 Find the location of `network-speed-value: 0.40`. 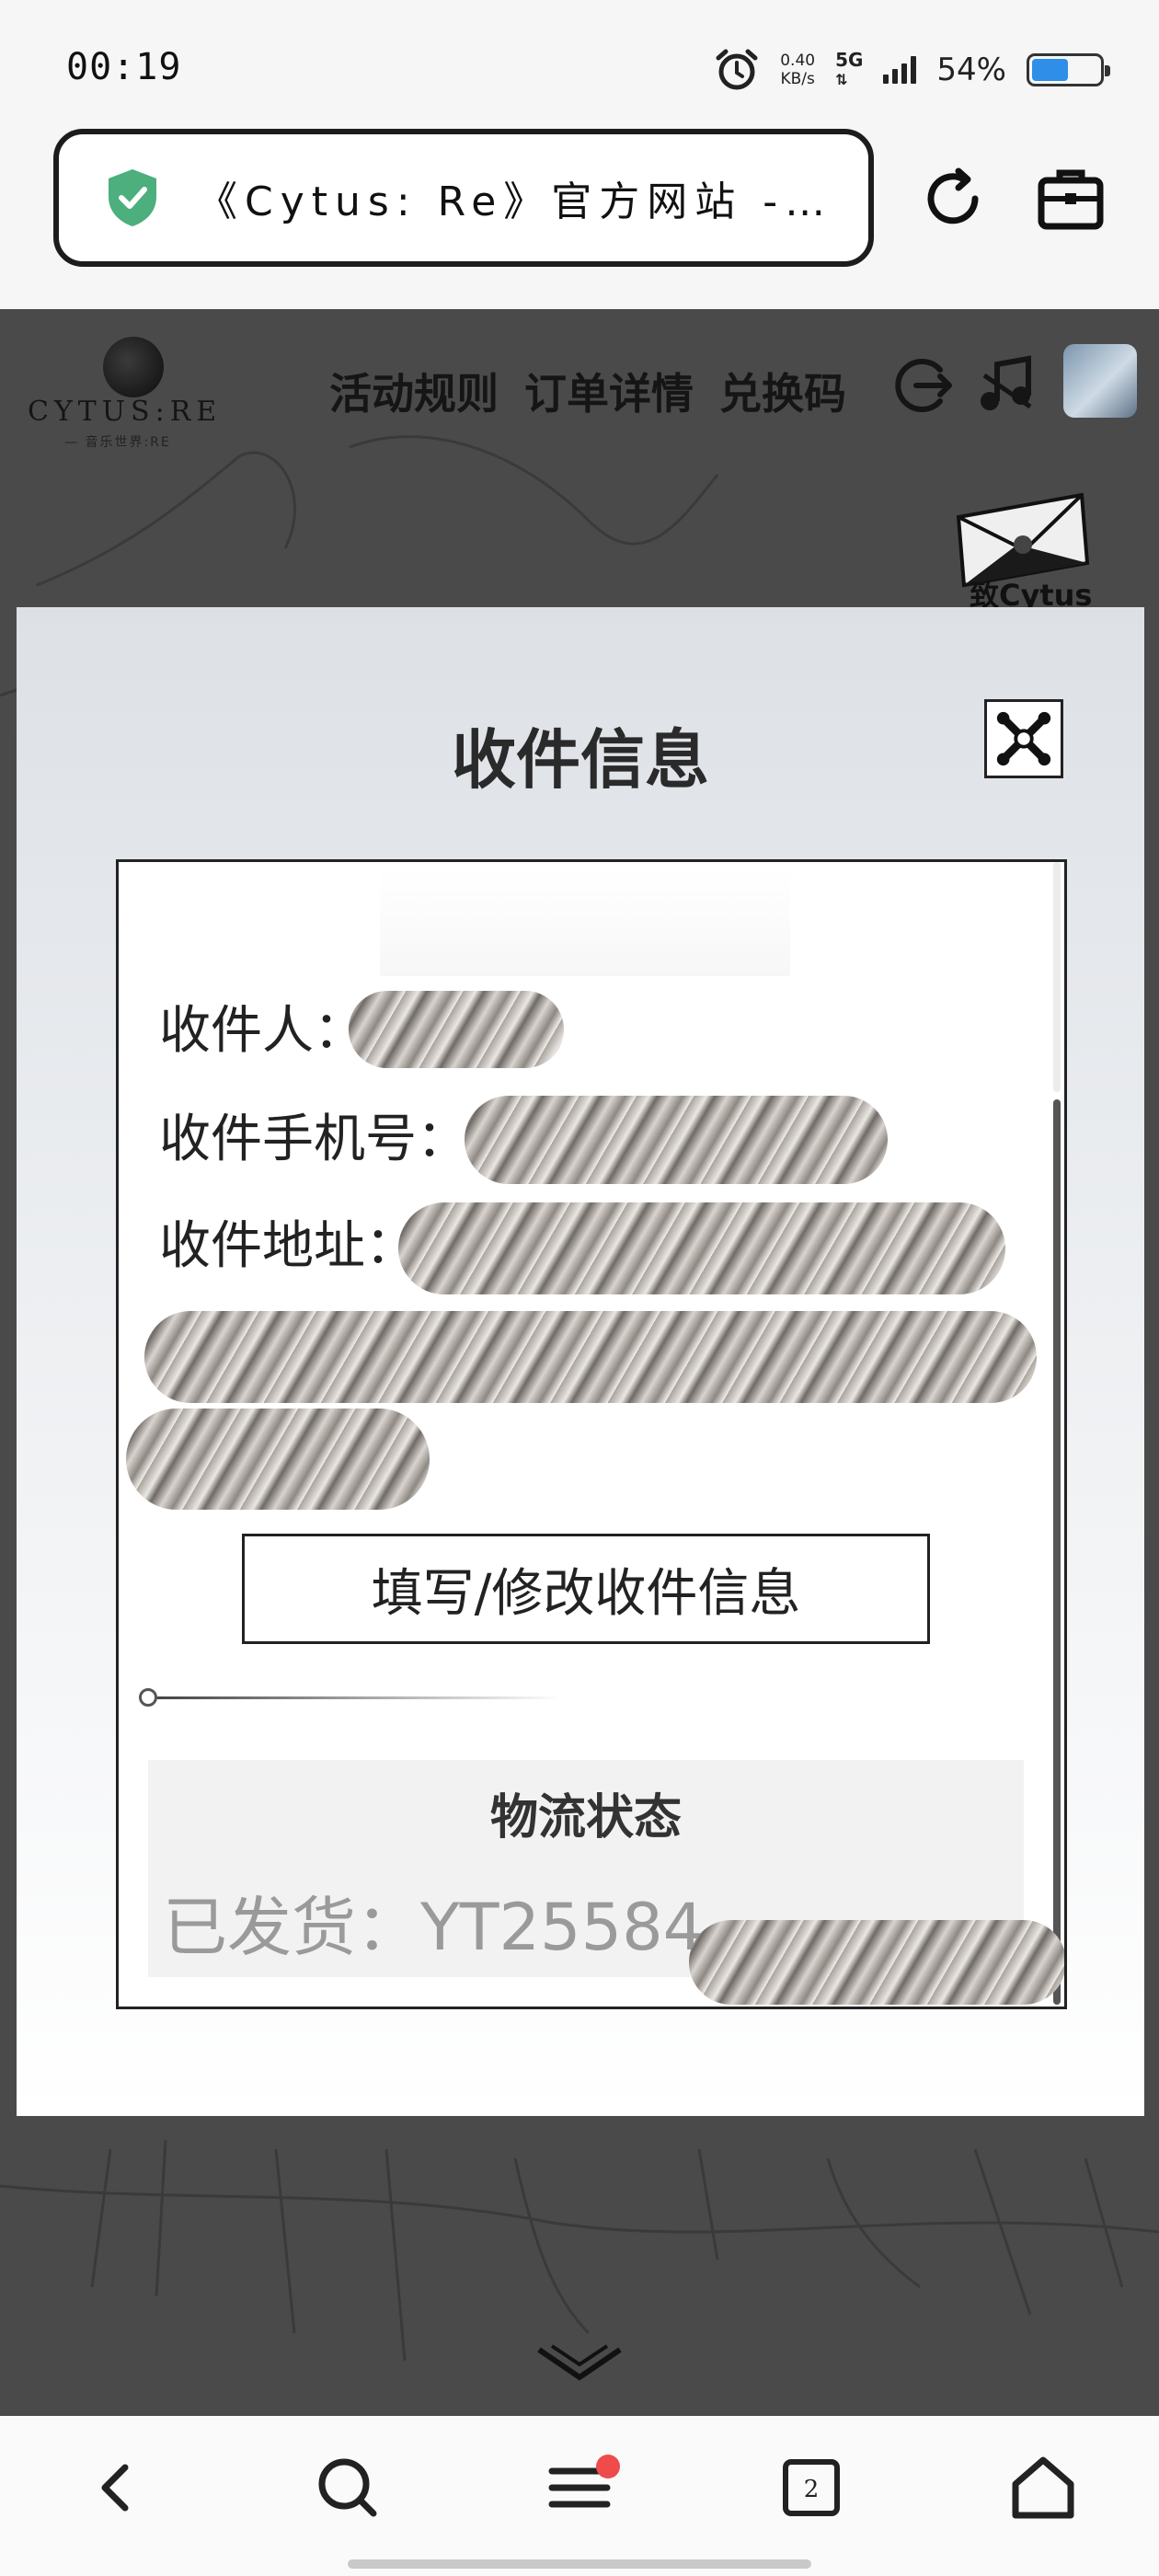

network-speed-value: 0.40 is located at coordinates (798, 61).